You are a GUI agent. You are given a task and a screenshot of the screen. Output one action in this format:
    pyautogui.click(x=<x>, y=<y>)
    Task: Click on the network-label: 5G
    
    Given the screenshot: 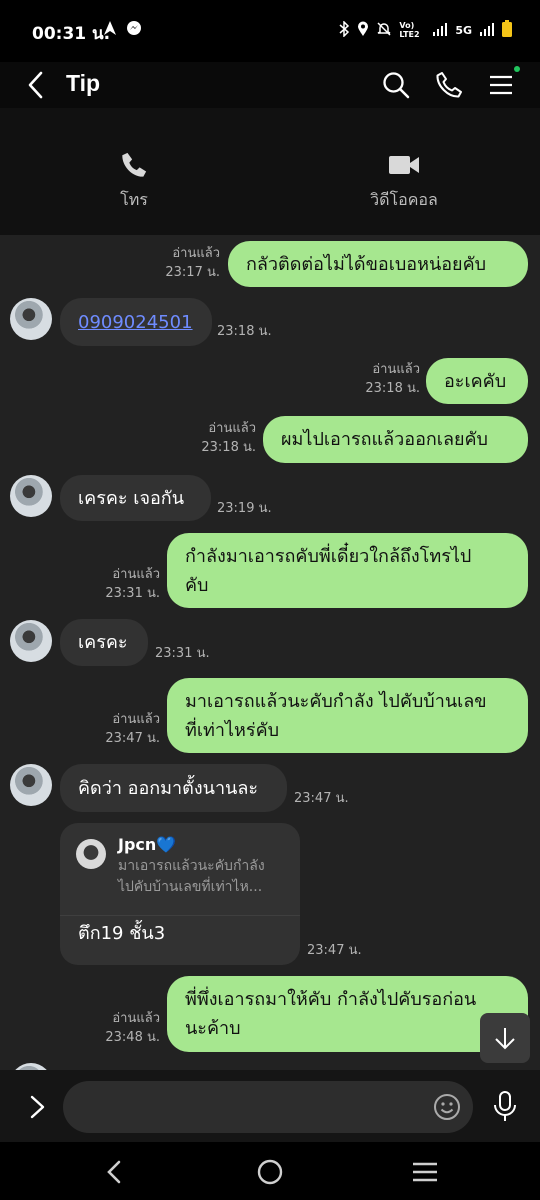 What is the action you would take?
    pyautogui.click(x=463, y=30)
    